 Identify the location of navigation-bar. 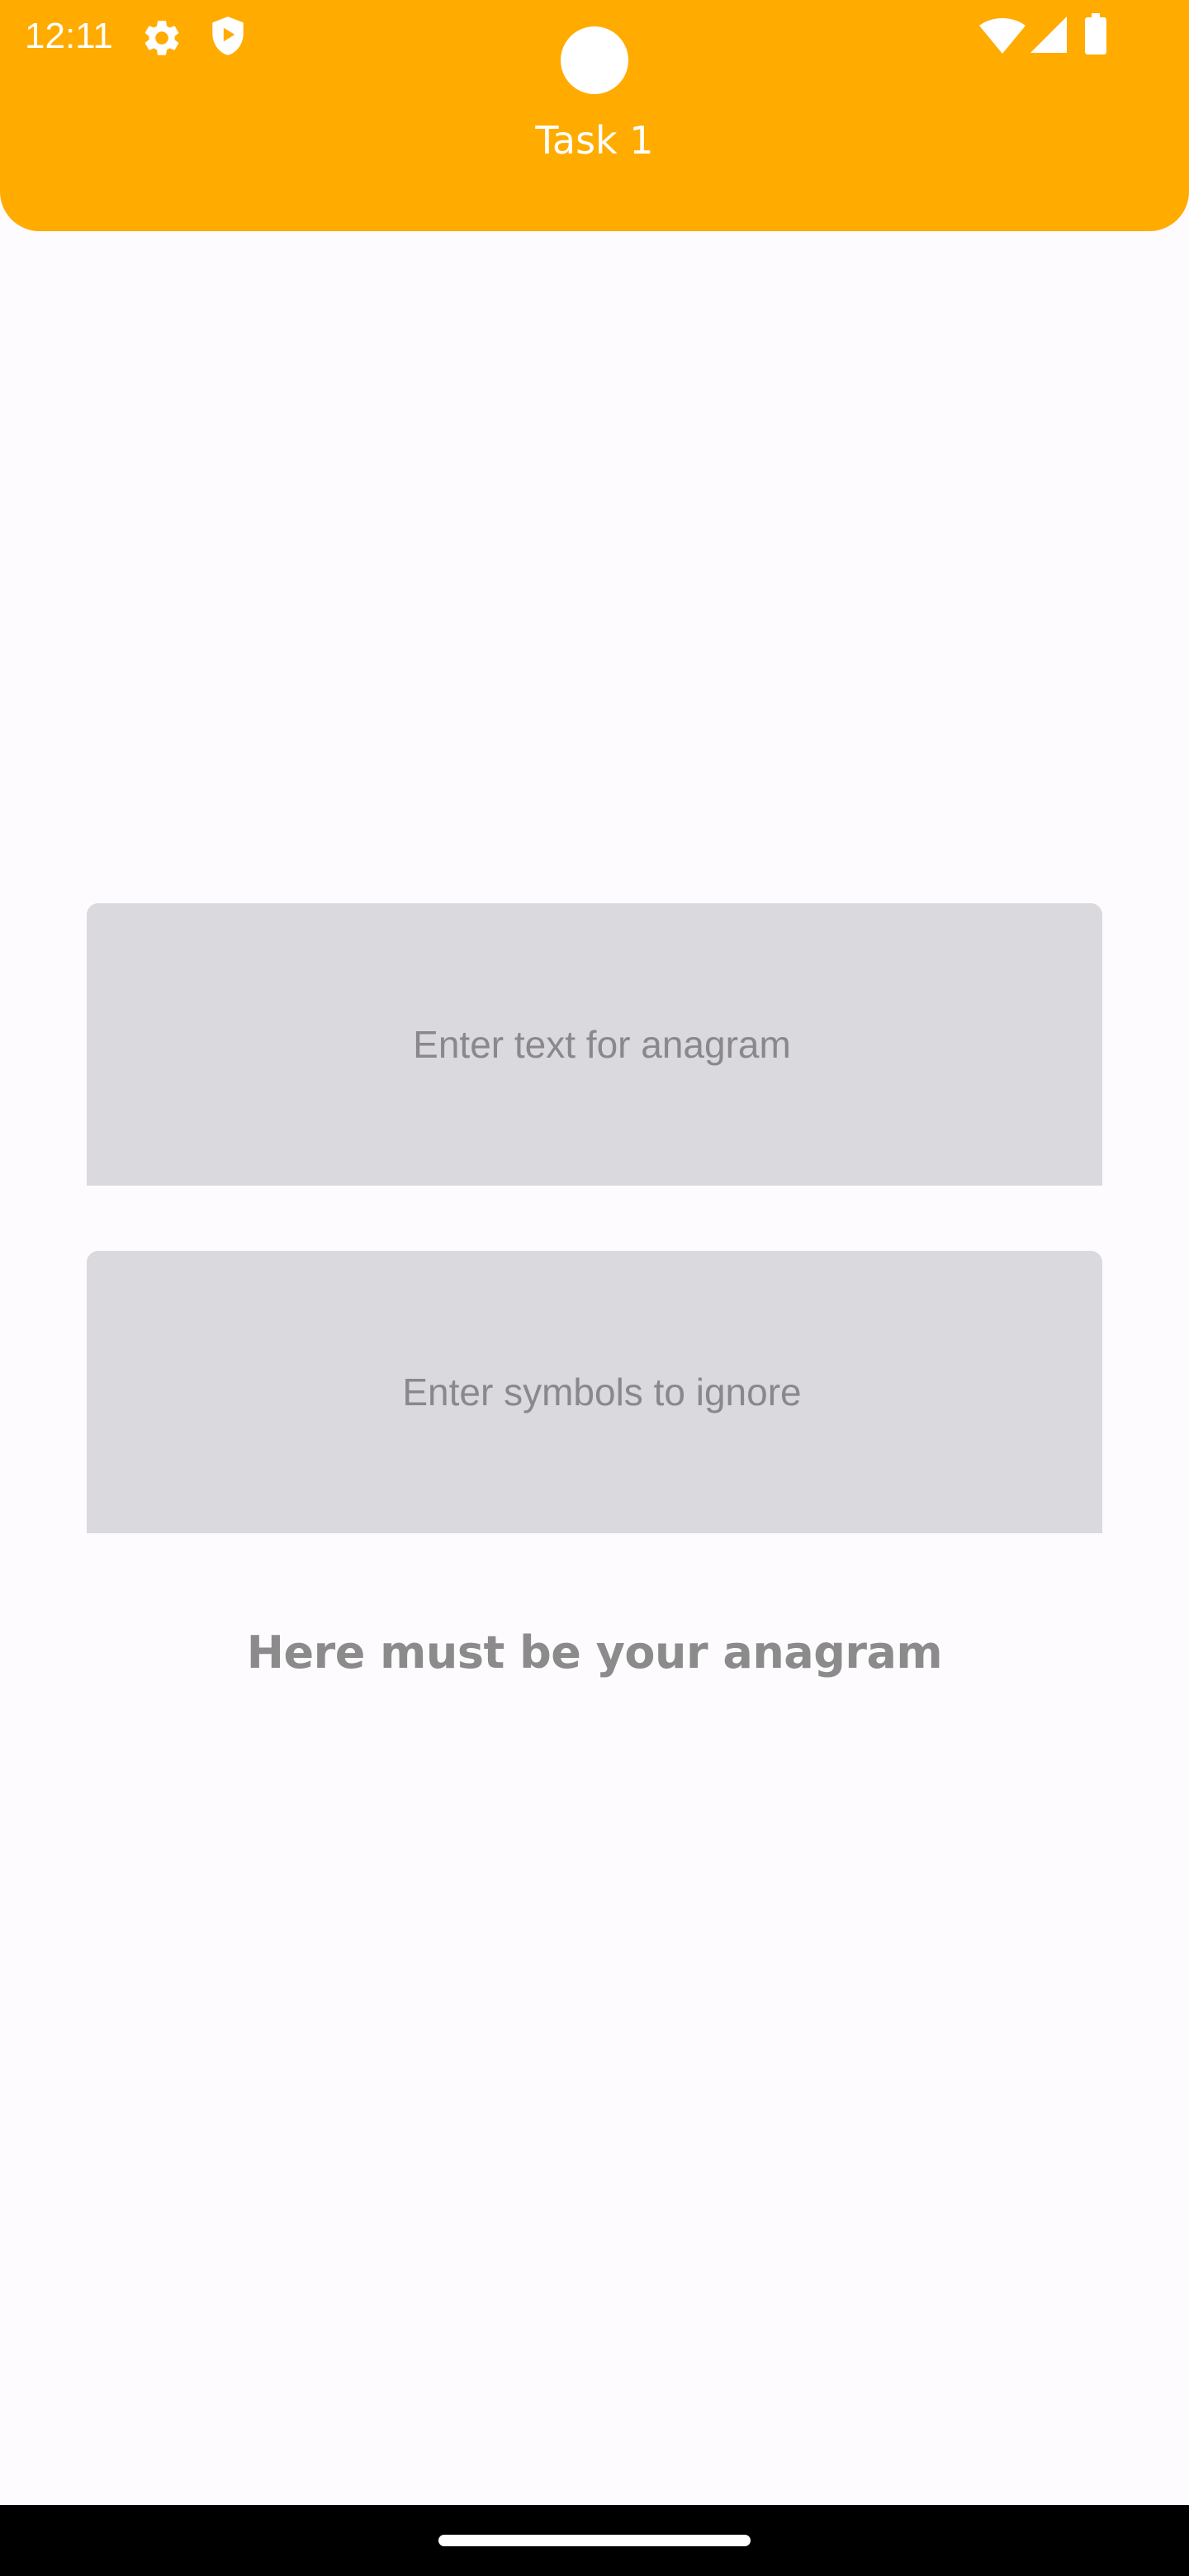
(594, 2540).